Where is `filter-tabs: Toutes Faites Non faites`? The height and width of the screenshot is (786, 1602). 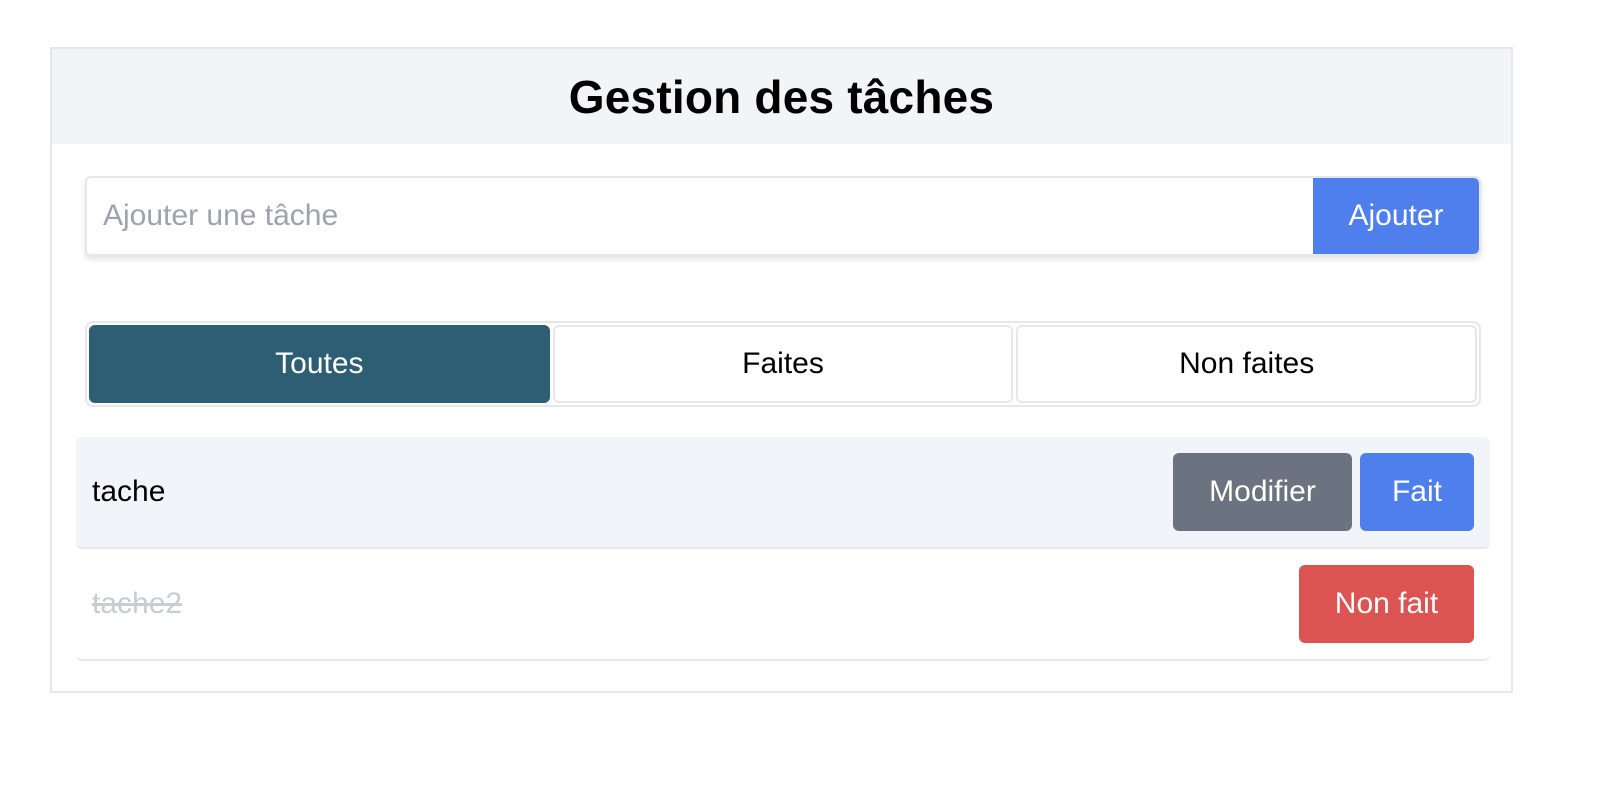 filter-tabs: Toutes Faites Non faites is located at coordinates (783, 364).